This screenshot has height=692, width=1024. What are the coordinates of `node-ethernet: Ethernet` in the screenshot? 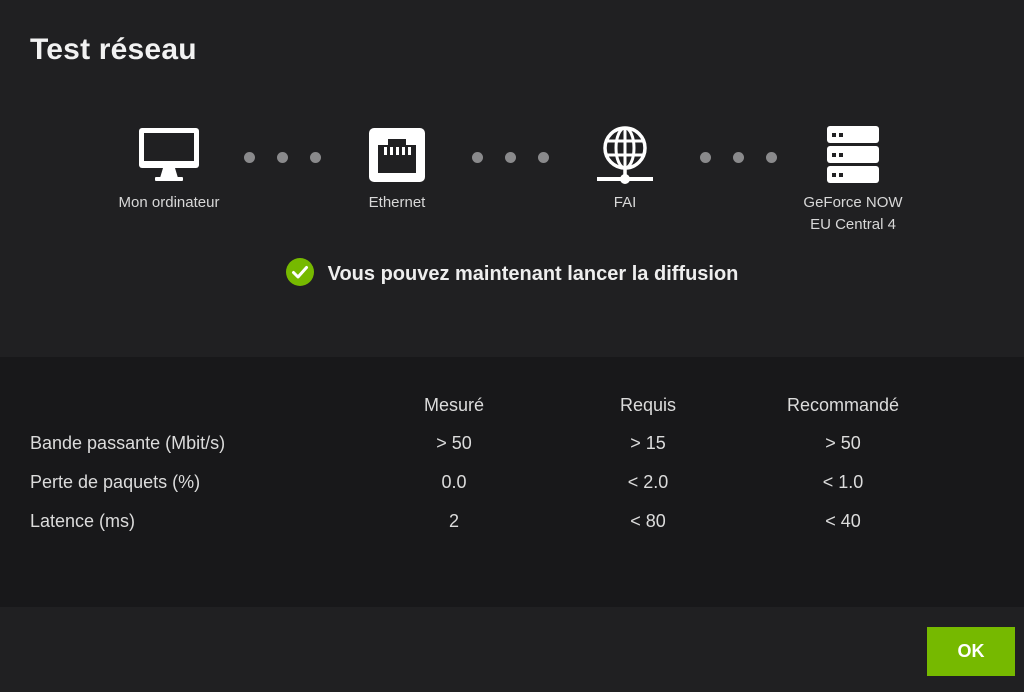 It's located at (397, 167).